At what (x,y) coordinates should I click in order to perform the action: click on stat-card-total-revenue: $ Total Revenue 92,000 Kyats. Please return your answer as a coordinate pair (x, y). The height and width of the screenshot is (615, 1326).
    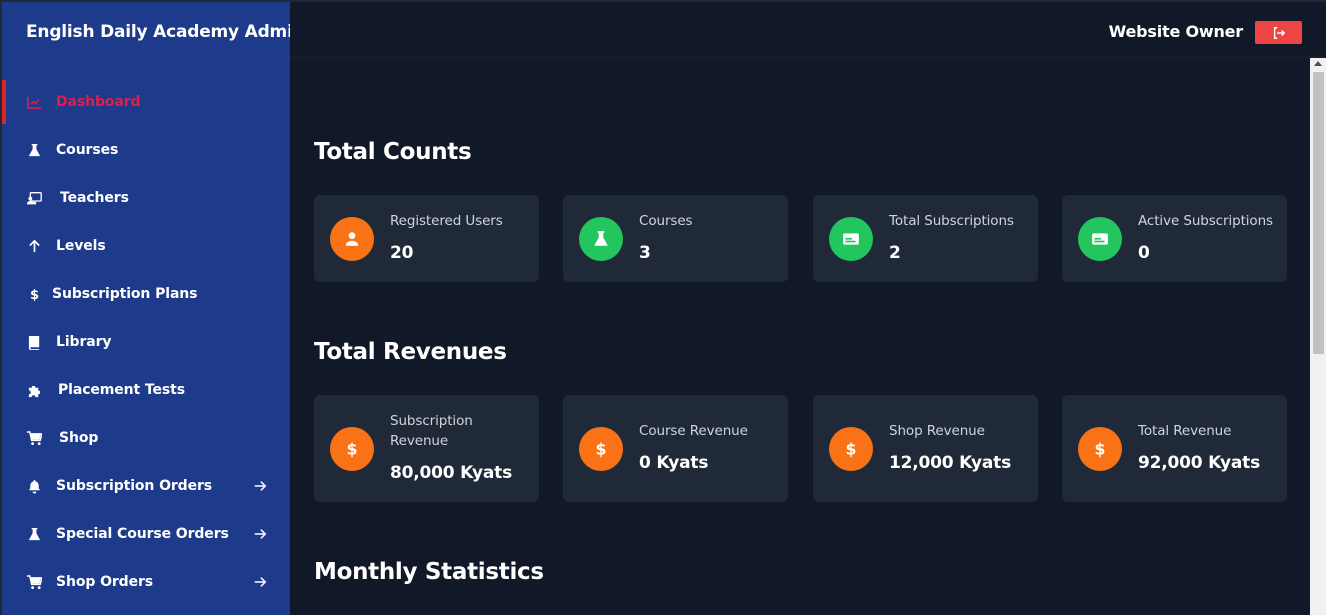
    Looking at the image, I should click on (1174, 448).